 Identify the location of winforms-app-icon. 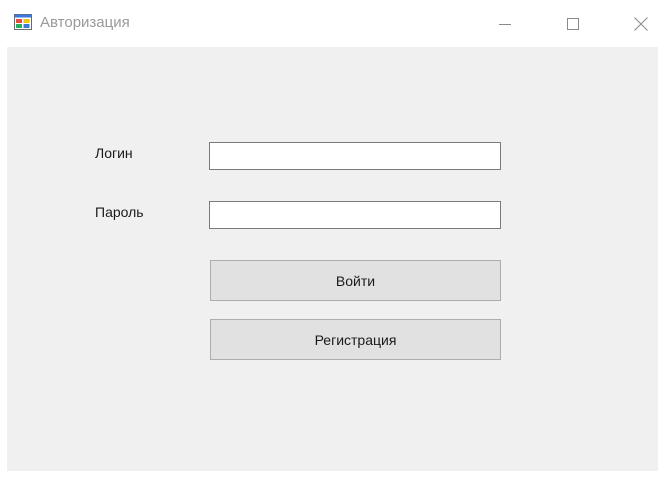
(23, 22).